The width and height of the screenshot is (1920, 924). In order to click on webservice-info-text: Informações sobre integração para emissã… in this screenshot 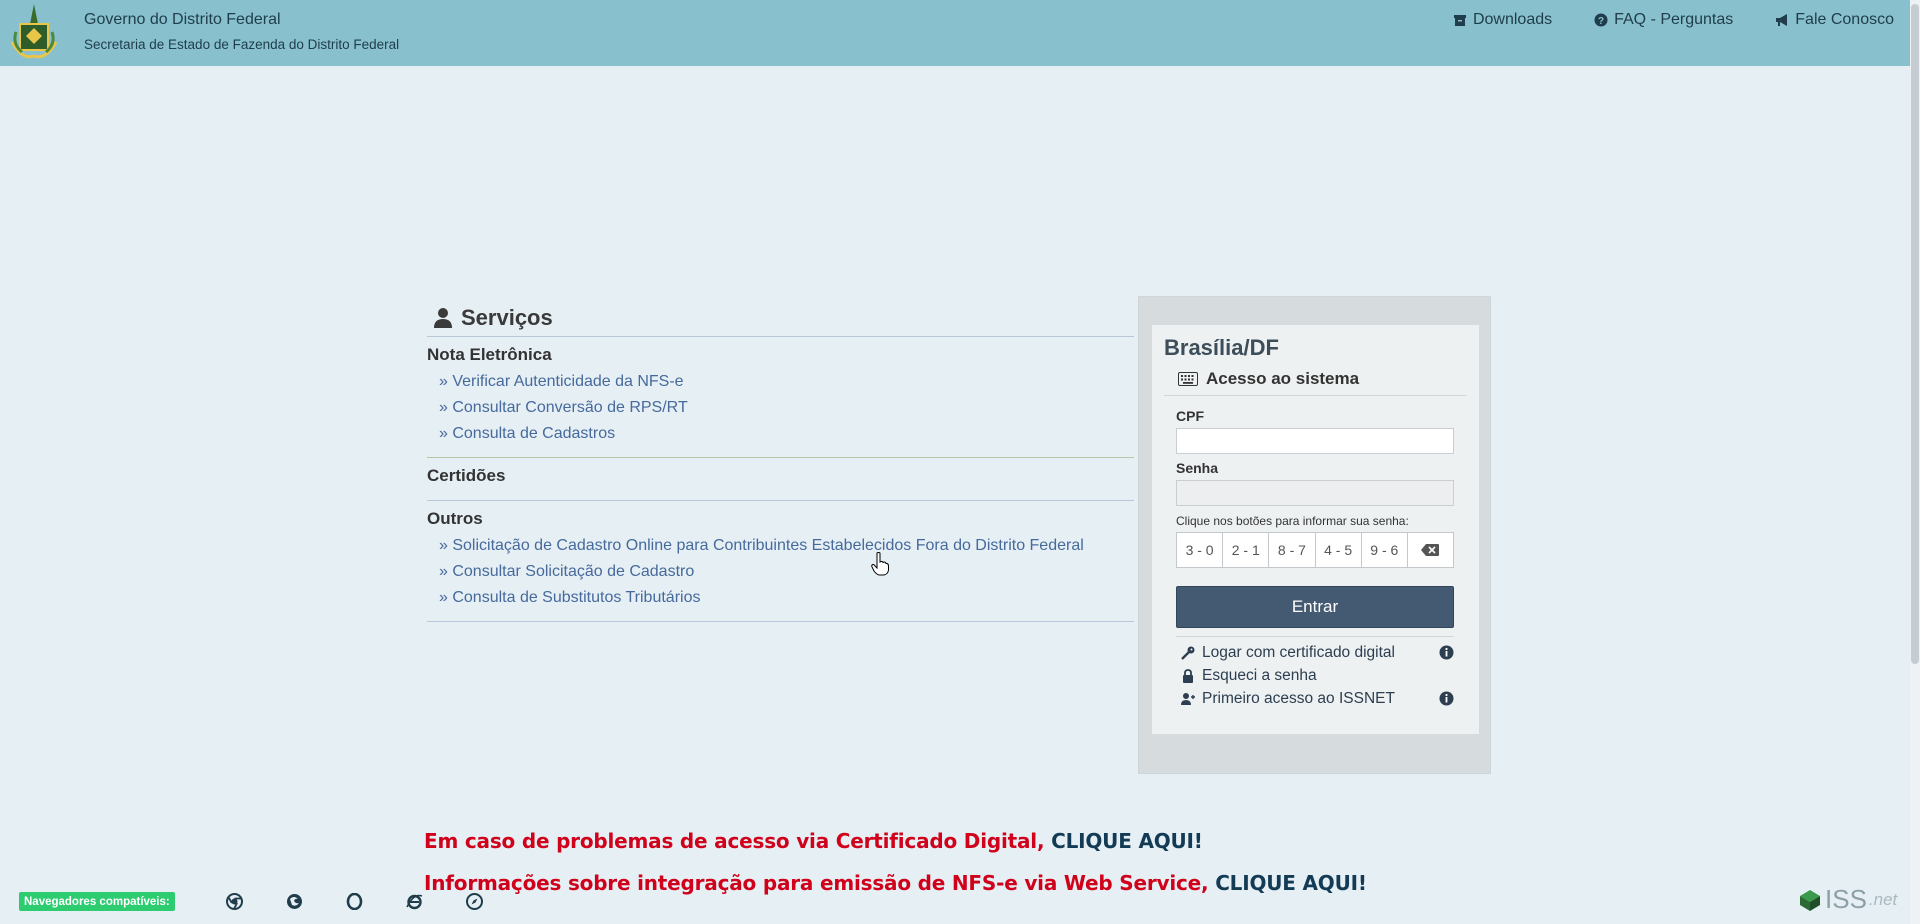, I will do `click(820, 883)`.